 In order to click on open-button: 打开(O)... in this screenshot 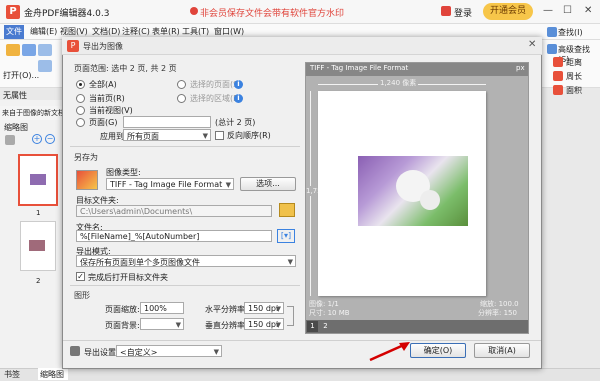, I will do `click(21, 75)`.